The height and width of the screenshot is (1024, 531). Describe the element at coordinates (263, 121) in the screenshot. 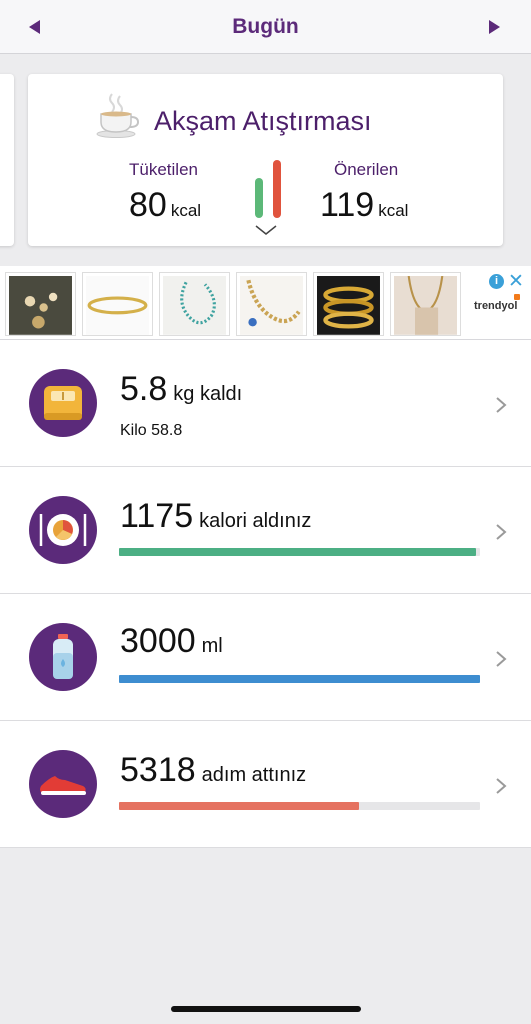

I see `meal-title: Akşam Atıştırması` at that location.